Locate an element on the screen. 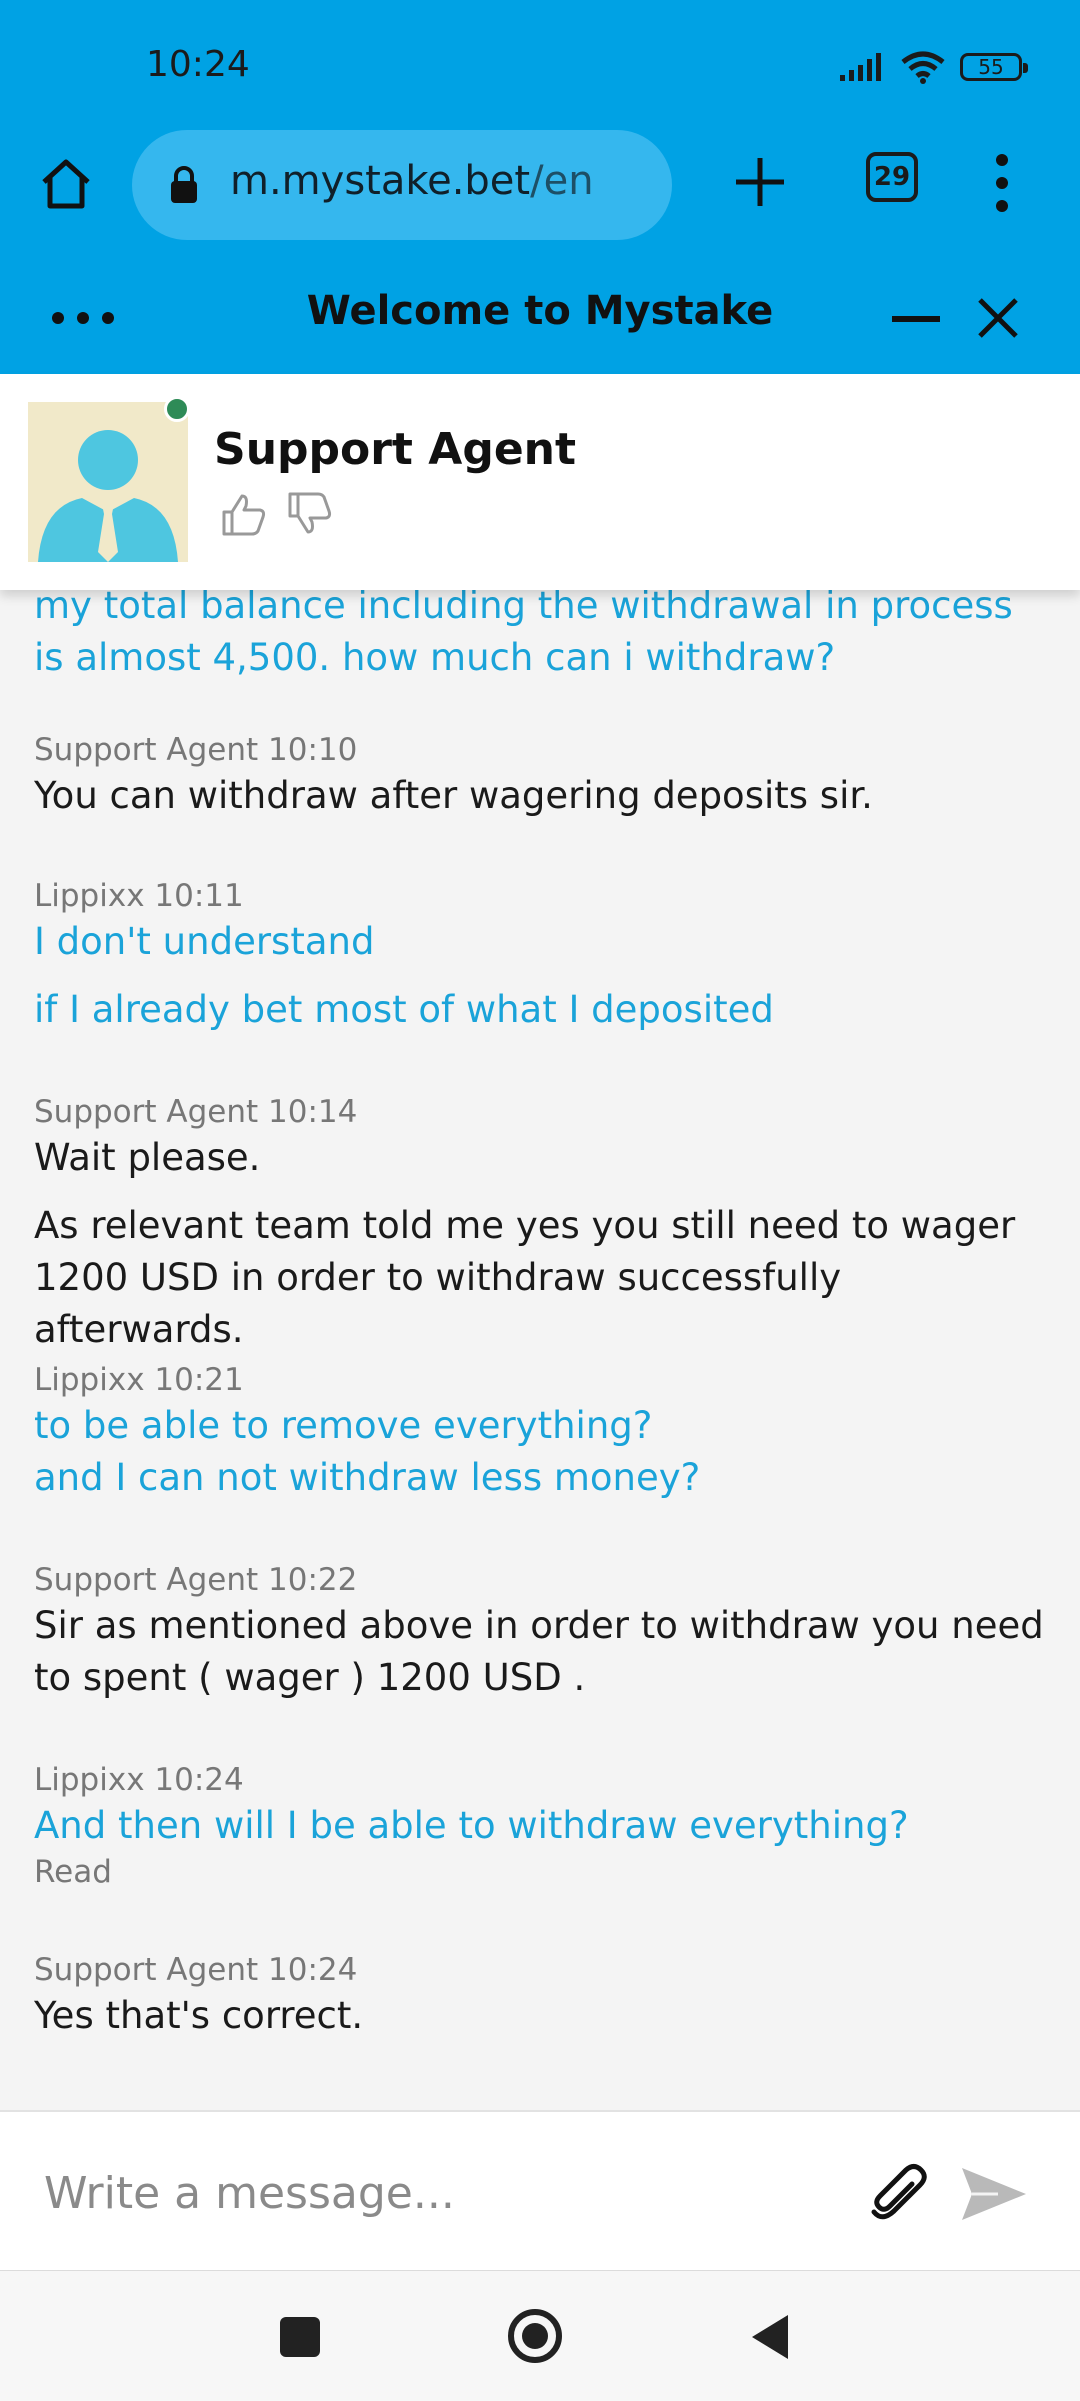 This screenshot has width=1080, height=2401. avatar is located at coordinates (108, 482).